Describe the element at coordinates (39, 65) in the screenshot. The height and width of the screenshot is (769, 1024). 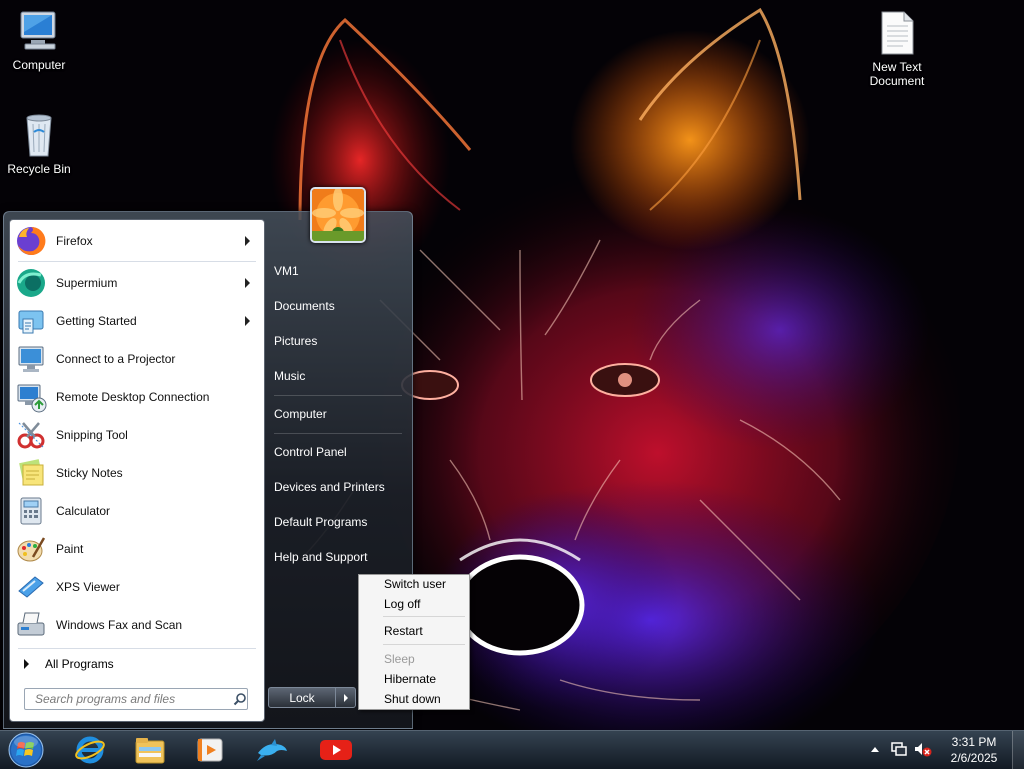
I see `desktop-icon-label: Computer` at that location.